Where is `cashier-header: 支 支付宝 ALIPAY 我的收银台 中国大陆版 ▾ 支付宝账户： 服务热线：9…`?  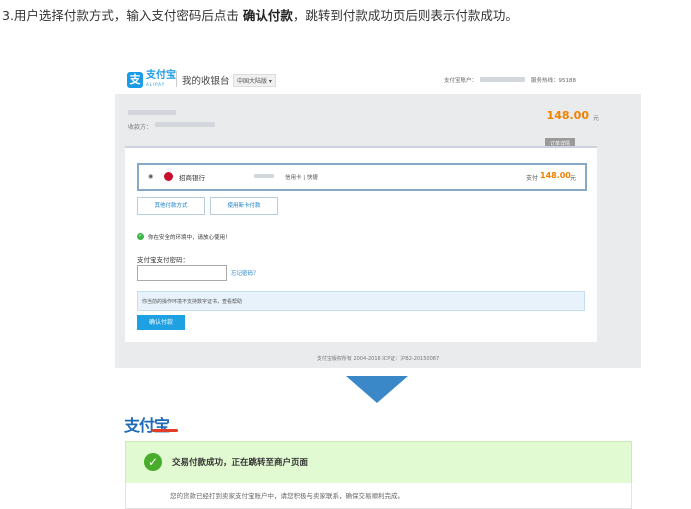
cashier-header: 支 支付宝 ALIPAY 我的收银台 中国大陆版 ▾ 支付宝账户： 服务热线：9… is located at coordinates (378, 79).